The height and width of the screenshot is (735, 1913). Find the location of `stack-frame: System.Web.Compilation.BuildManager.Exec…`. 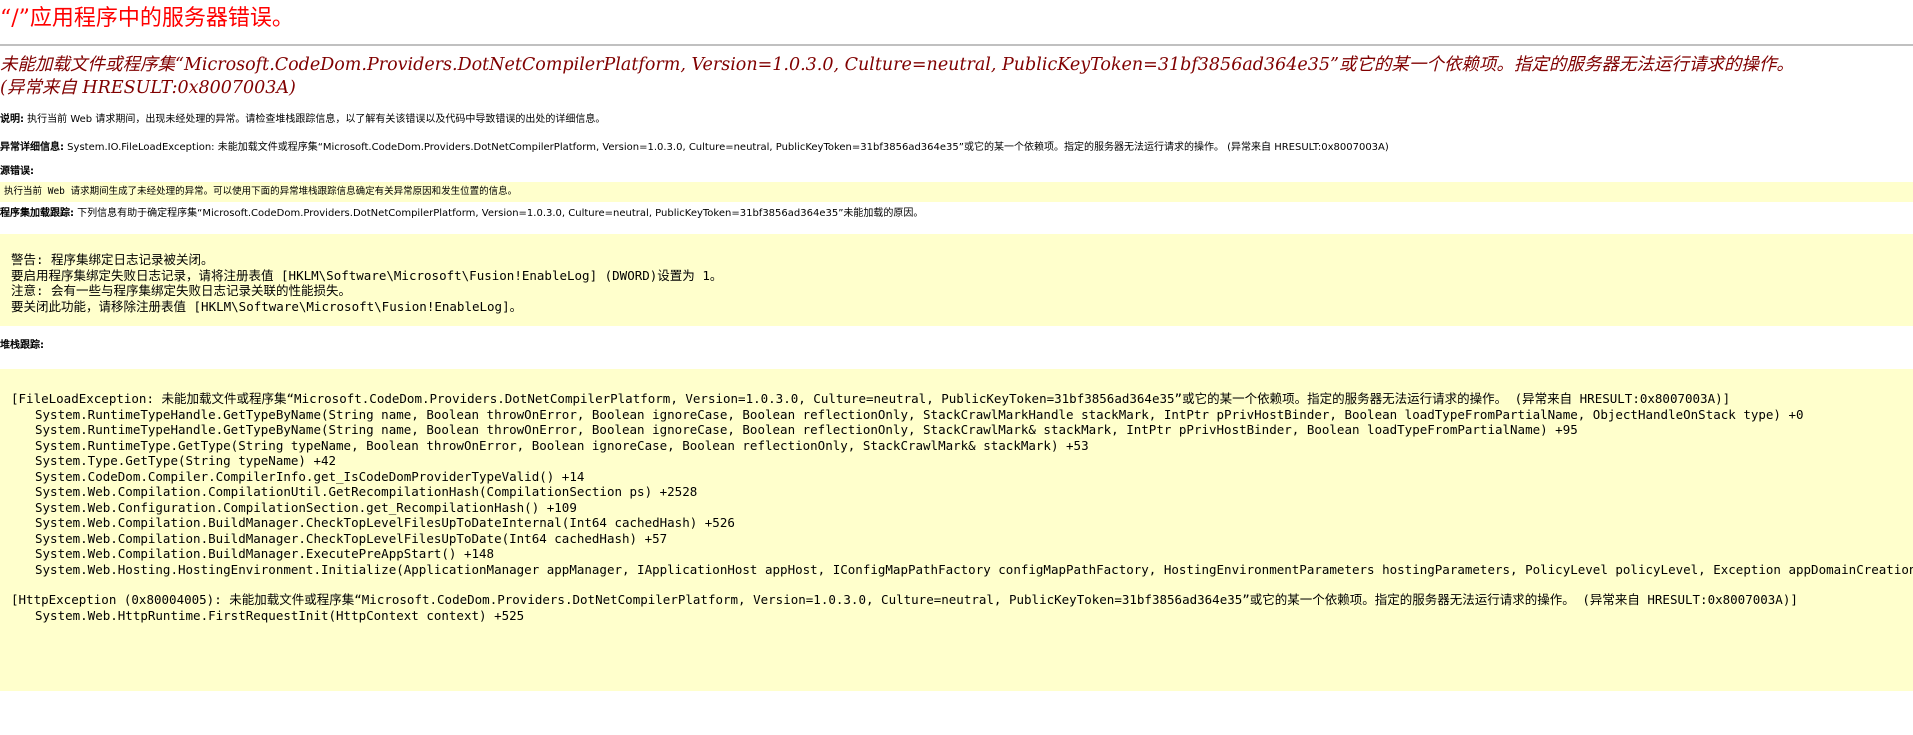

stack-frame: System.Web.Compilation.BuildManager.Exec… is located at coordinates (265, 553).